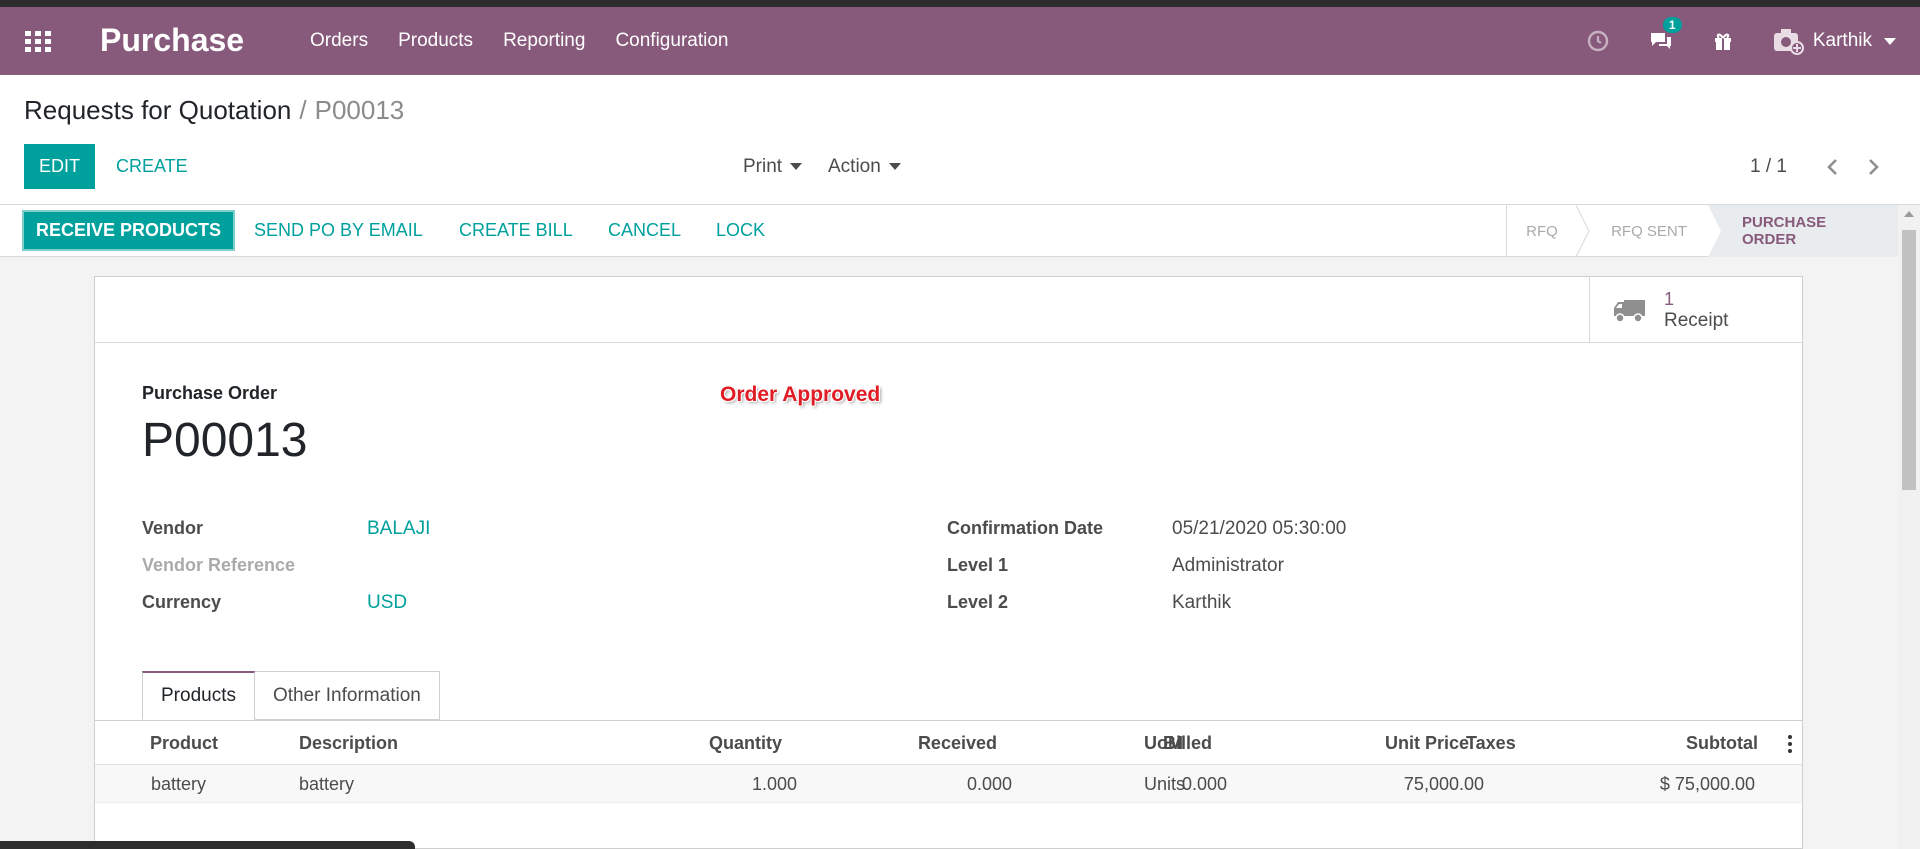 This screenshot has width=1920, height=849. I want to click on apps-grid-icon, so click(38, 41).